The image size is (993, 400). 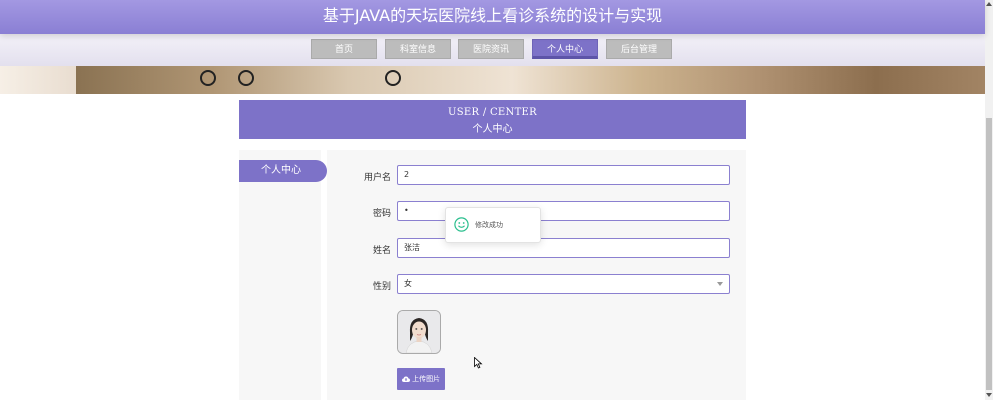 I want to click on username-label: 用户名, so click(x=377, y=178).